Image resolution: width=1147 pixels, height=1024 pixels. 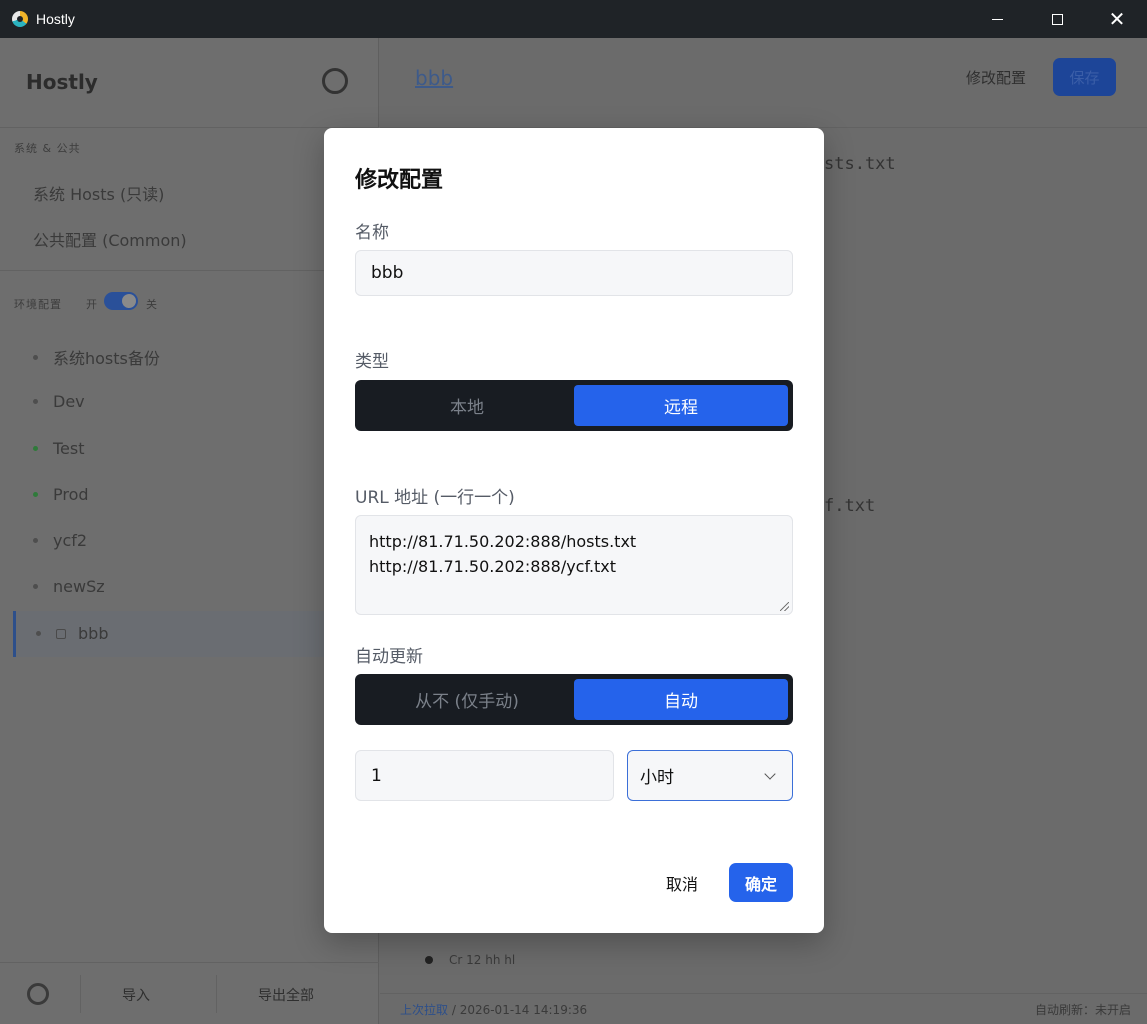 I want to click on close-window-button: ✕, so click(x=1117, y=19).